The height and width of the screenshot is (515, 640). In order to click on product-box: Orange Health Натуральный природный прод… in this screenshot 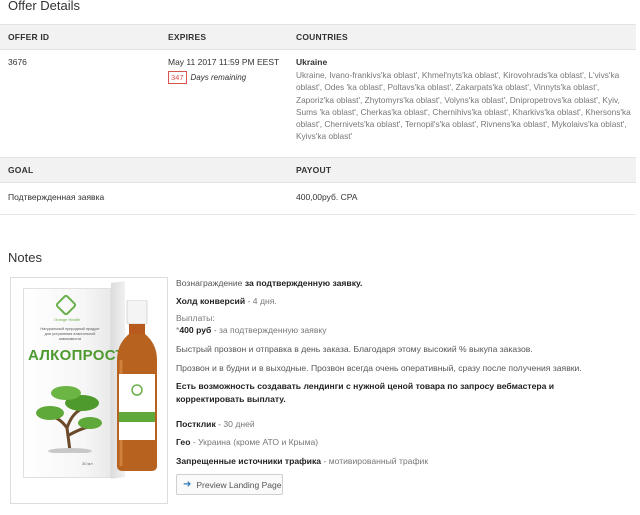, I will do `click(74, 383)`.